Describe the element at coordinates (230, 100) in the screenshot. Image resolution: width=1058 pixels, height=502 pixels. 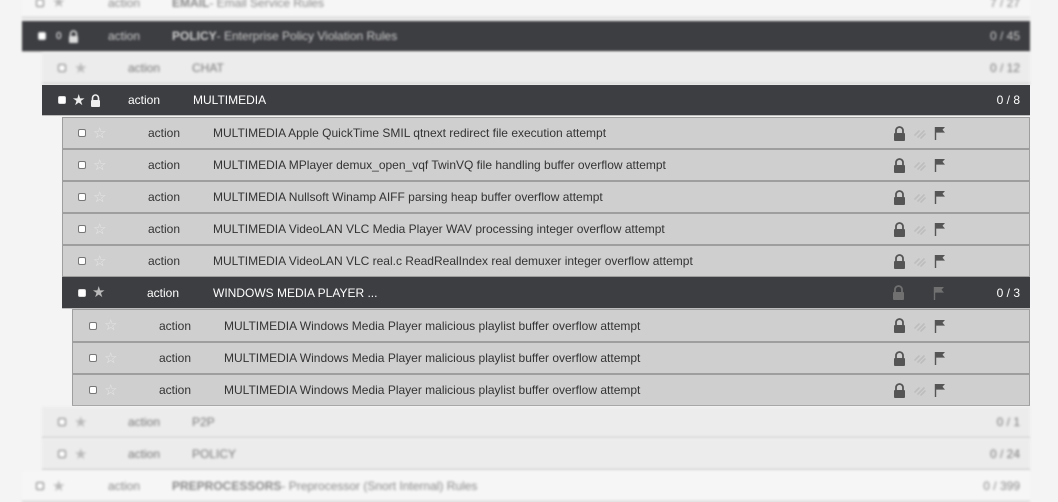
I see `row-name: MULTIMEDIA` at that location.